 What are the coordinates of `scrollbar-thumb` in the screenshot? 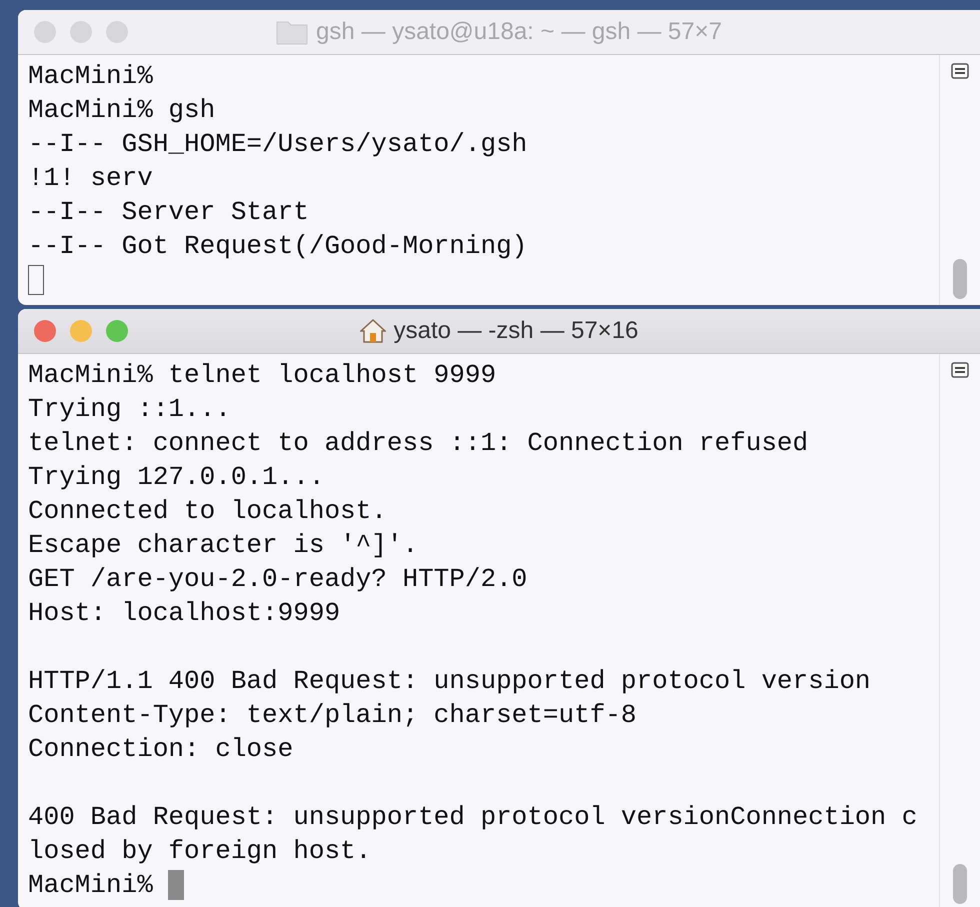 It's located at (960, 884).